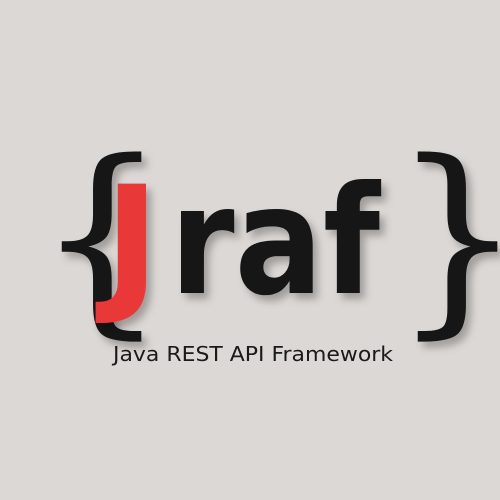  What do you see at coordinates (276, 242) in the screenshot?
I see `logo-word-raf: raf` at bounding box center [276, 242].